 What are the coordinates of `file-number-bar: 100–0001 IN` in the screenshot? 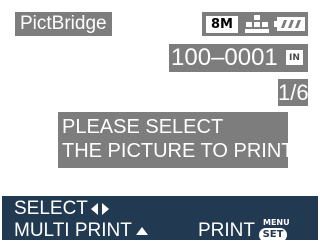 It's located at (238, 58).